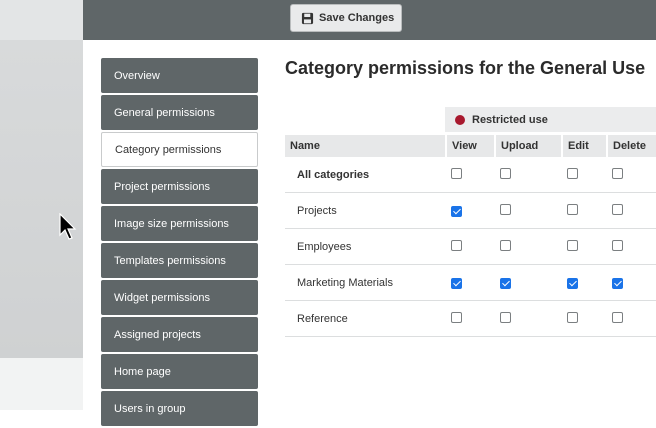 This screenshot has width=656, height=428. I want to click on table-row: All categories, so click(470, 175).